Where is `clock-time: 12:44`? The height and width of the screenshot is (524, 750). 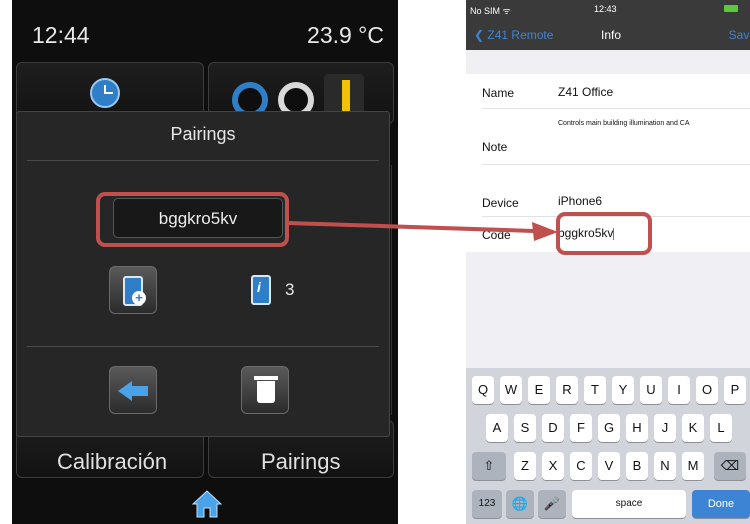 clock-time: 12:44 is located at coordinates (61, 35).